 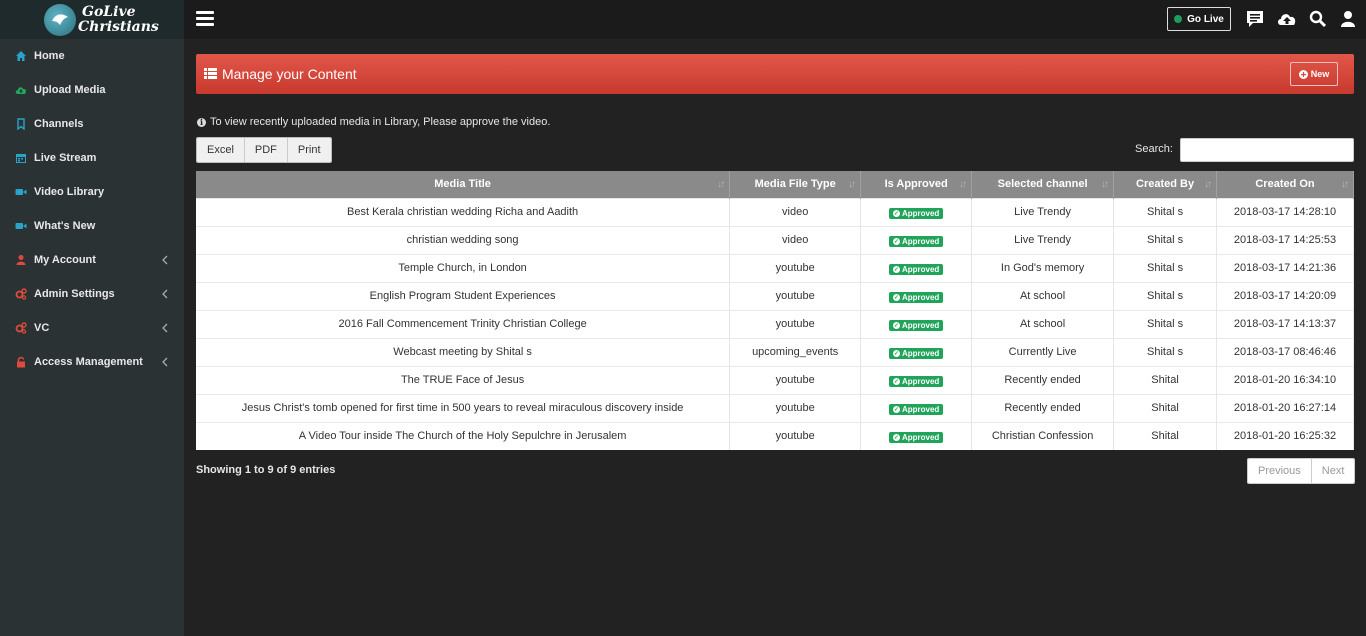 I want to click on info-icon: i, so click(x=201, y=122).